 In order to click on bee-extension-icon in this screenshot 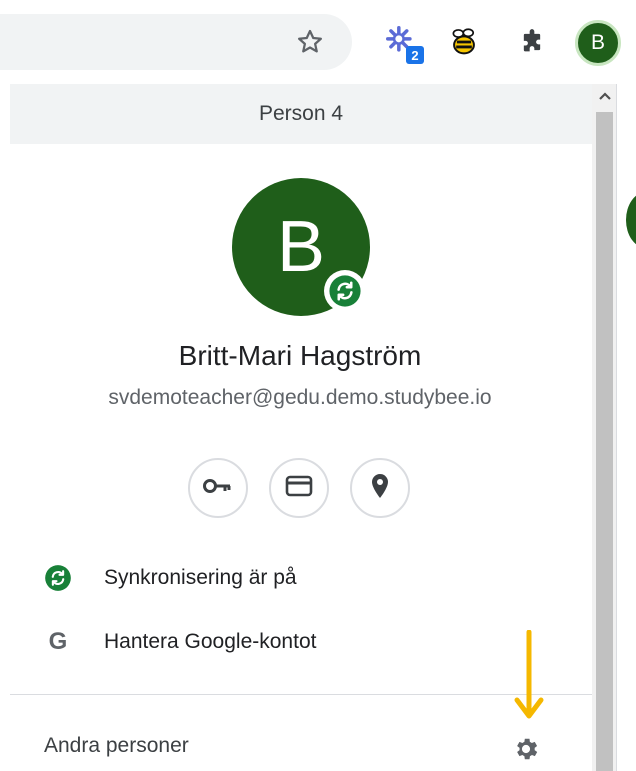, I will do `click(464, 42)`.